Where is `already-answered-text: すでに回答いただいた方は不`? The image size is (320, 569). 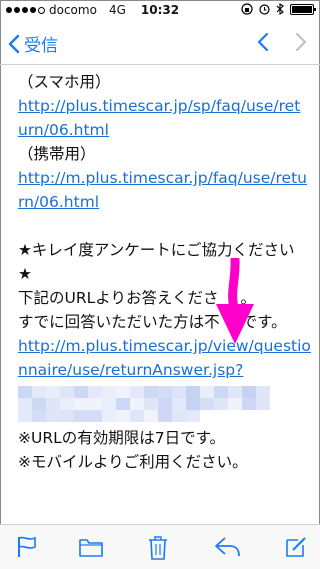 already-answered-text: すでに回答いただいた方は不 is located at coordinates (119, 322).